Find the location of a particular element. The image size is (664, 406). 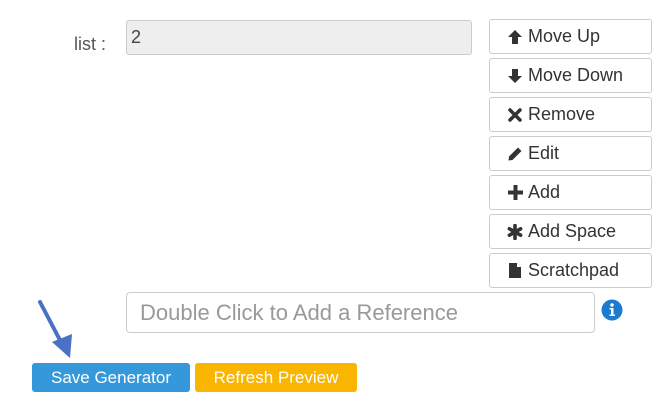

scratchpad-button: Scratchpad is located at coordinates (570, 270).